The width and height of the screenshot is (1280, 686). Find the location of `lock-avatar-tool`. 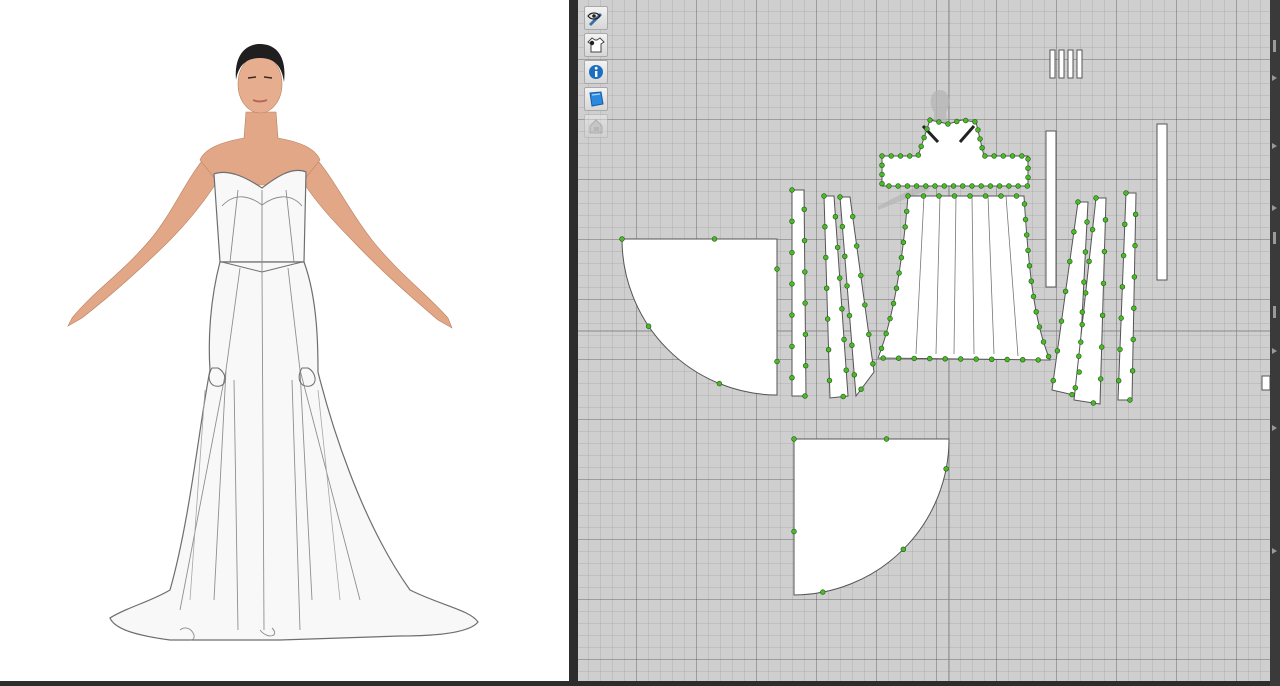

lock-avatar-tool is located at coordinates (596, 126).